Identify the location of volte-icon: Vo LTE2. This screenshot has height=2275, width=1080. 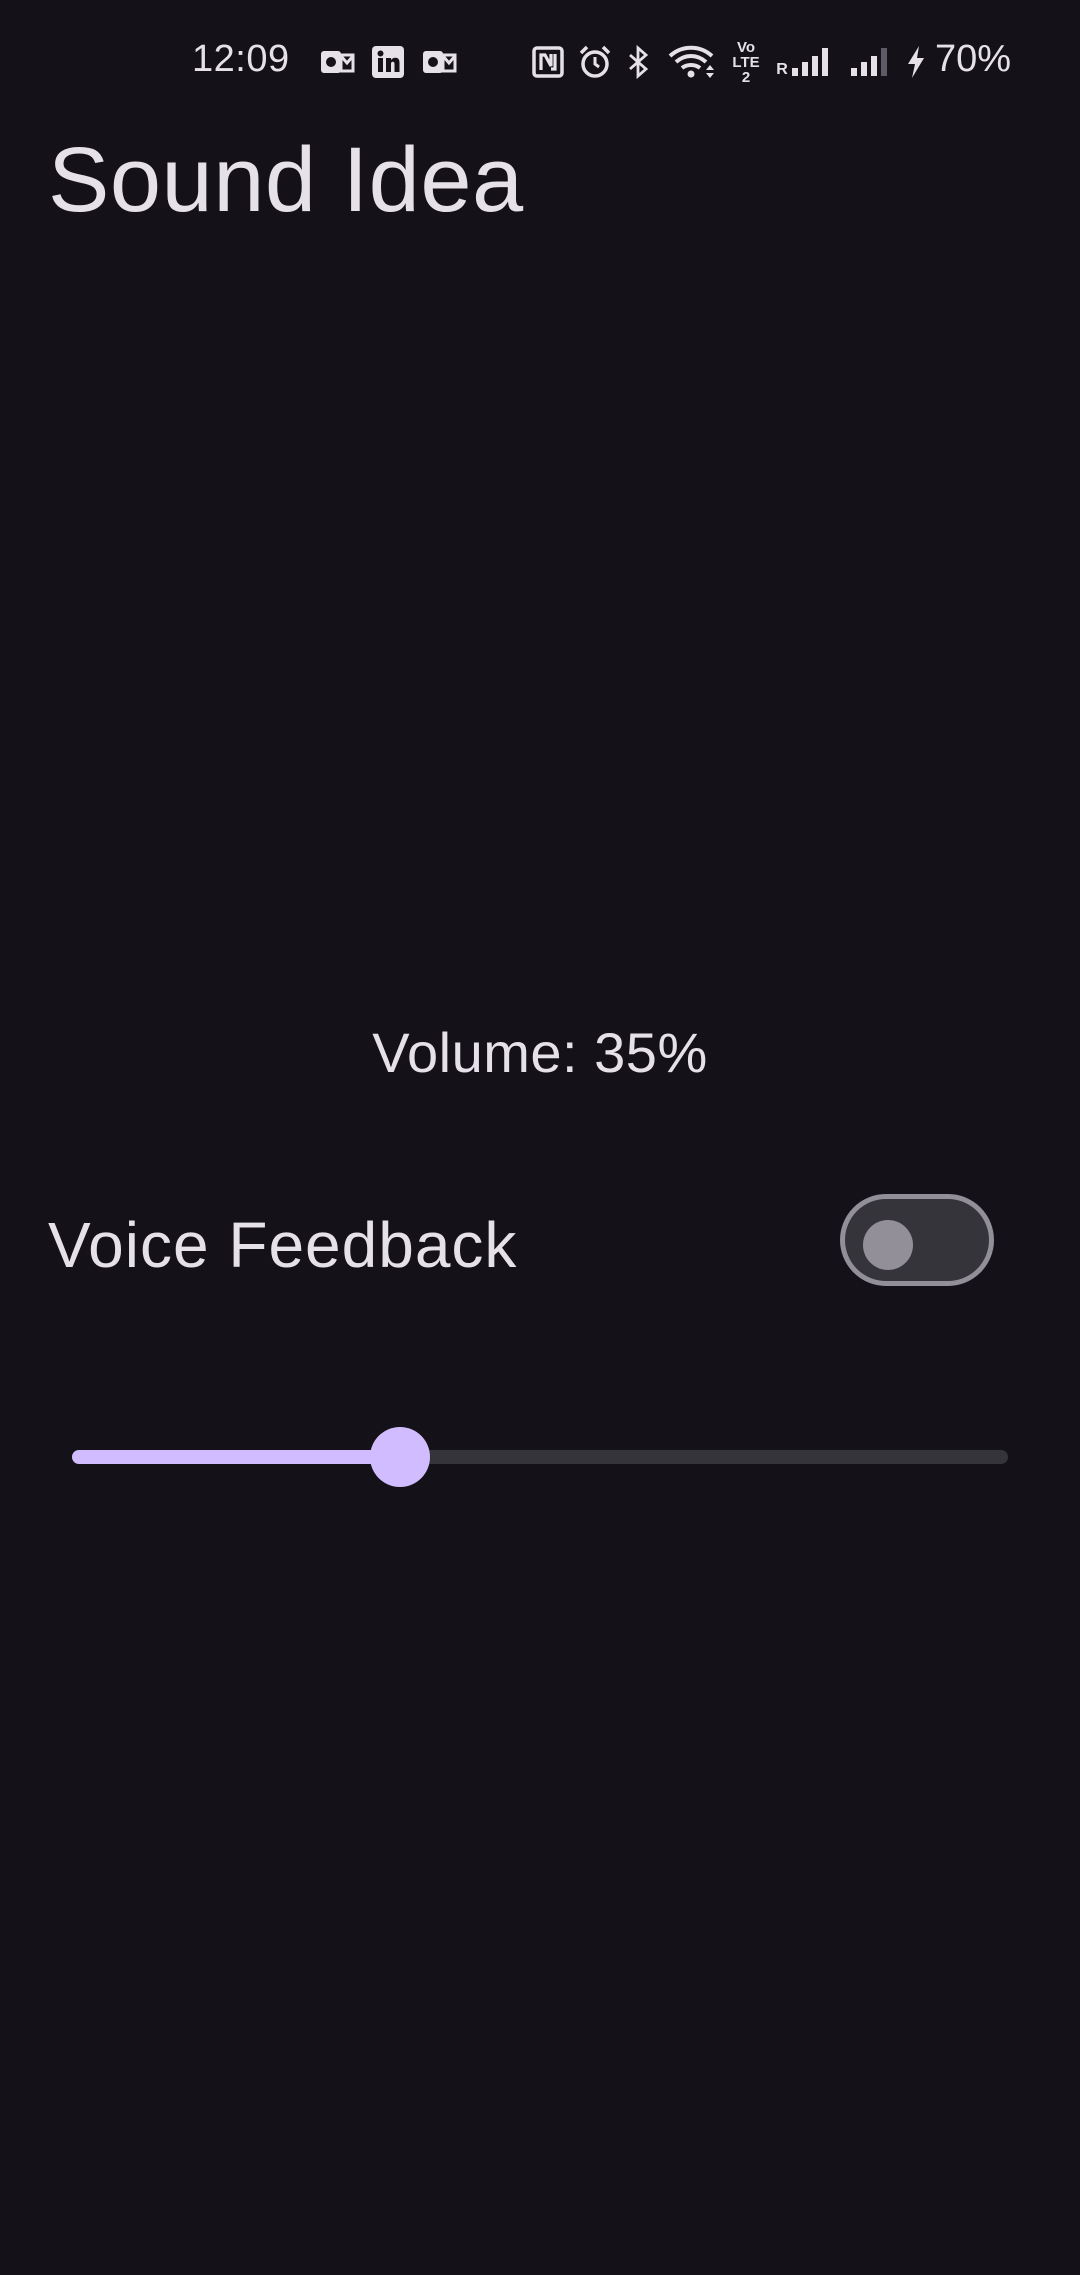
(746, 62).